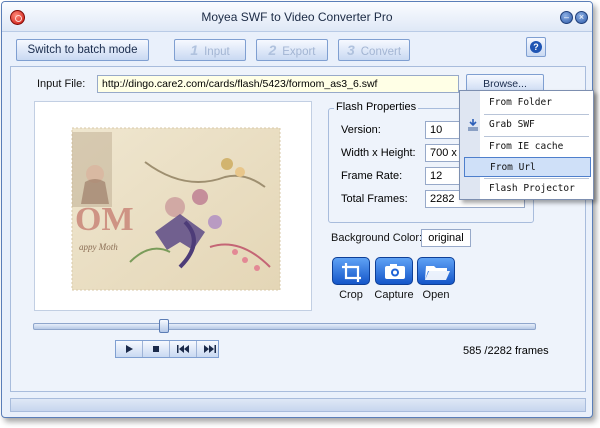 The width and height of the screenshot is (600, 428). What do you see at coordinates (513, 167) in the screenshot?
I see `menu-item-label: From Url` at bounding box center [513, 167].